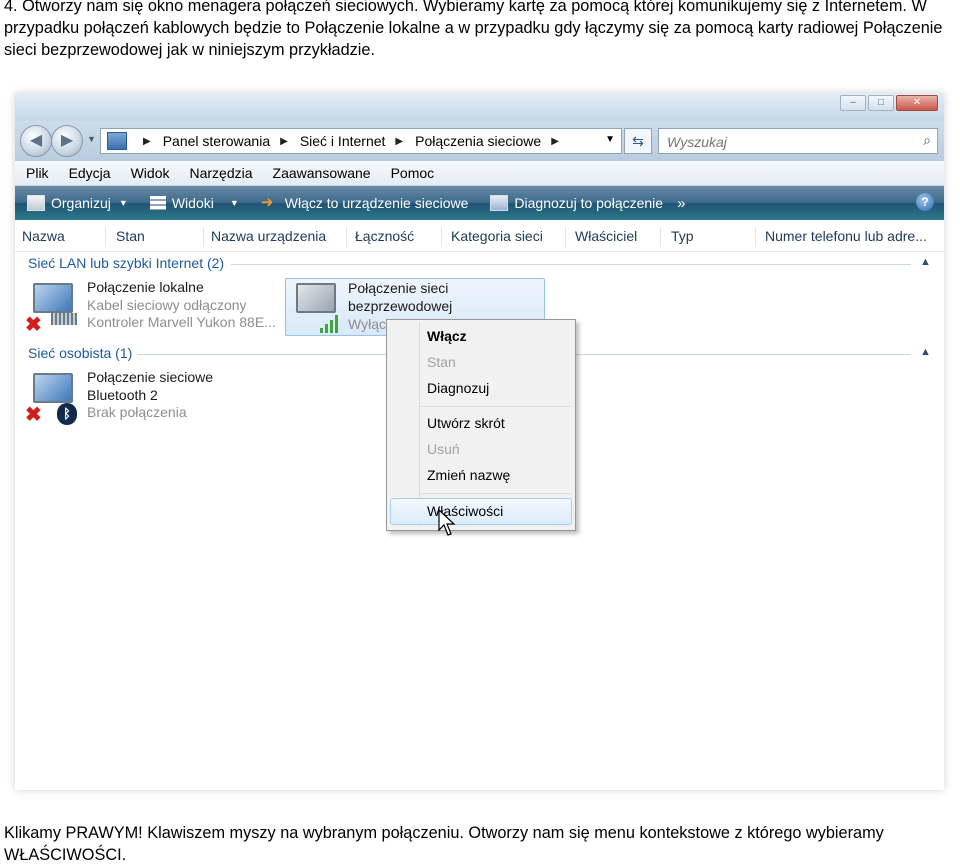 The width and height of the screenshot is (960, 866). Describe the element at coordinates (466, 423) in the screenshot. I see `menu-item-create-shortcut: Utwórz skrót` at that location.